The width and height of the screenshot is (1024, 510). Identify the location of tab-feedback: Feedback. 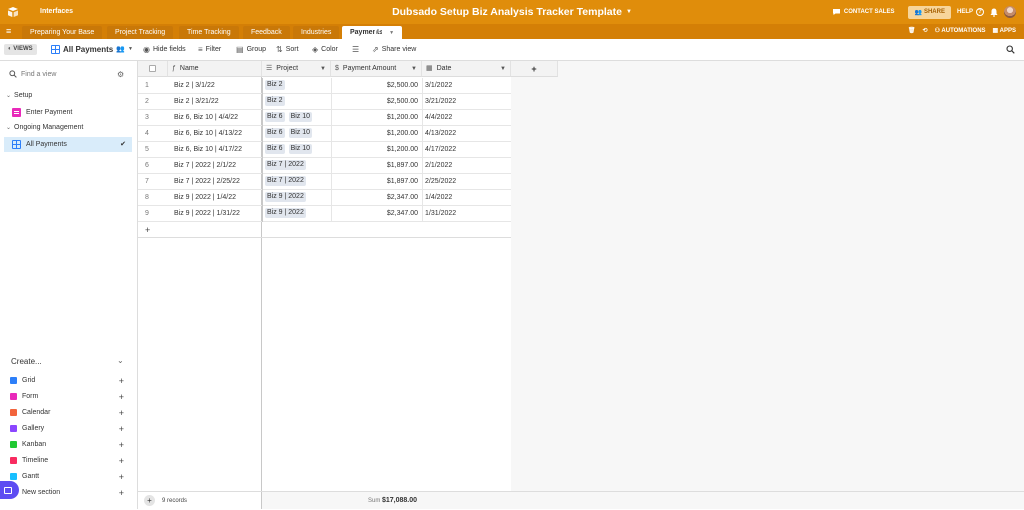
(266, 32).